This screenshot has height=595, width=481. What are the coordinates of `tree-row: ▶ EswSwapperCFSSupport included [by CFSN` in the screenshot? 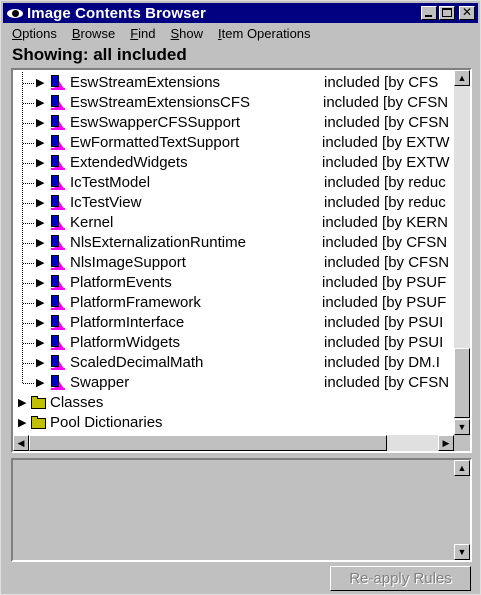 It's located at (233, 122).